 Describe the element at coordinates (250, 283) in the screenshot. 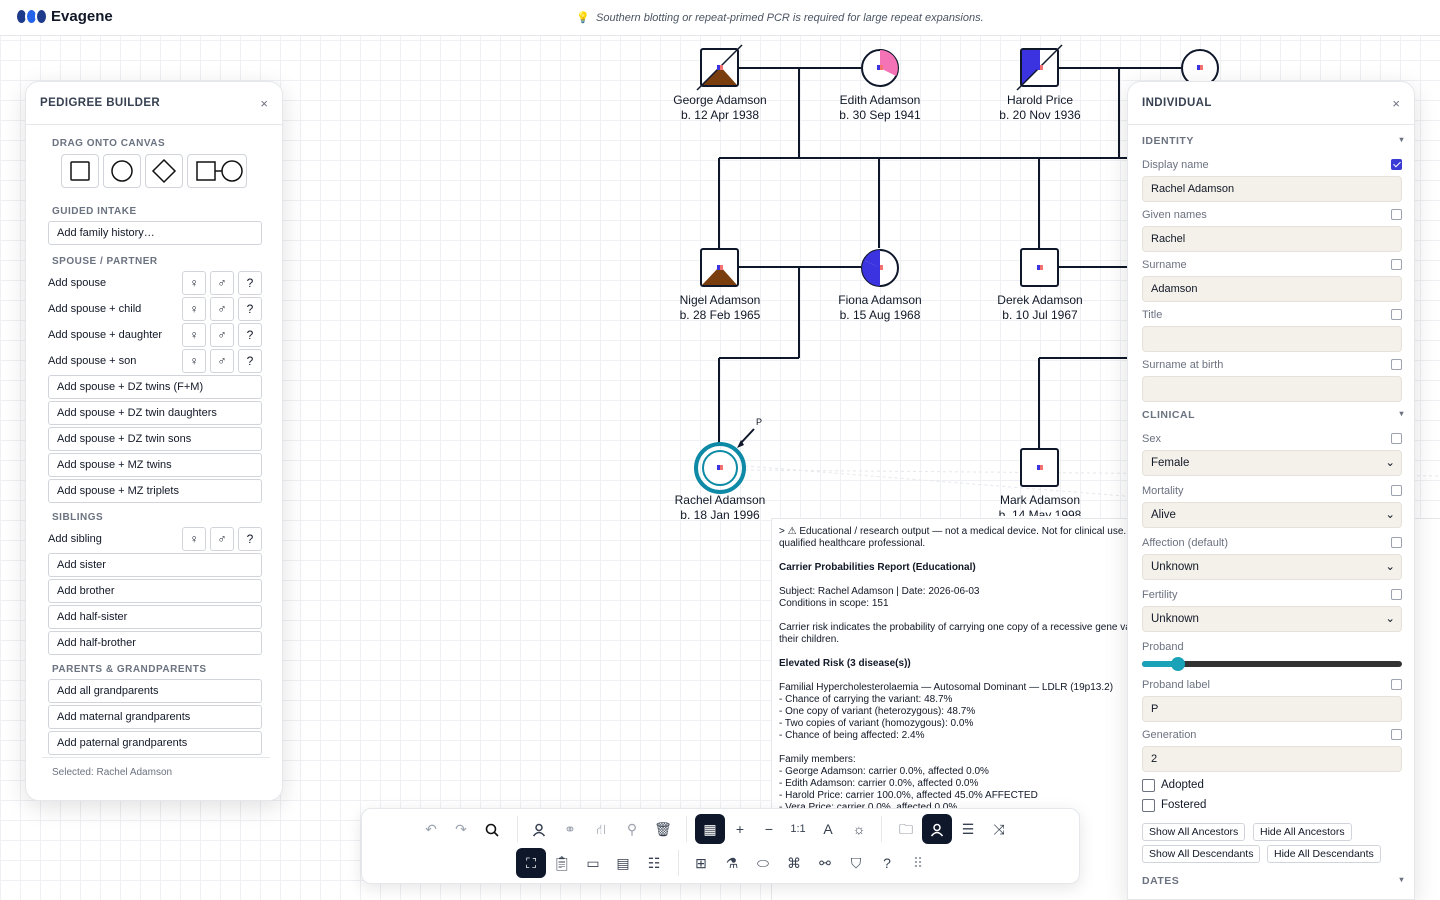

I see `add-spouse-unknown-button: ?` at that location.